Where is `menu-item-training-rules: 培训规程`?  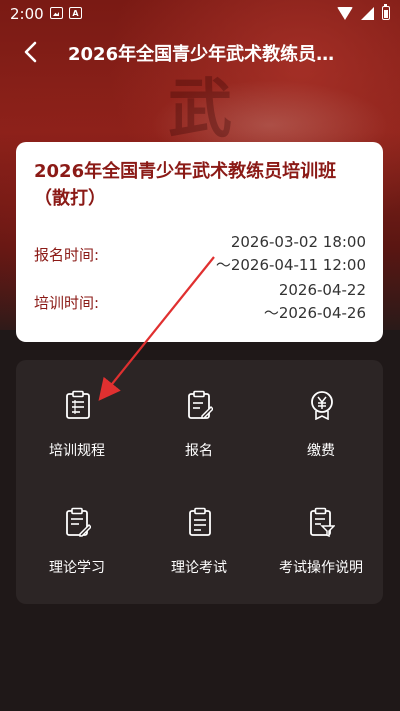 menu-item-training-rules: 培训规程 is located at coordinates (77, 415).